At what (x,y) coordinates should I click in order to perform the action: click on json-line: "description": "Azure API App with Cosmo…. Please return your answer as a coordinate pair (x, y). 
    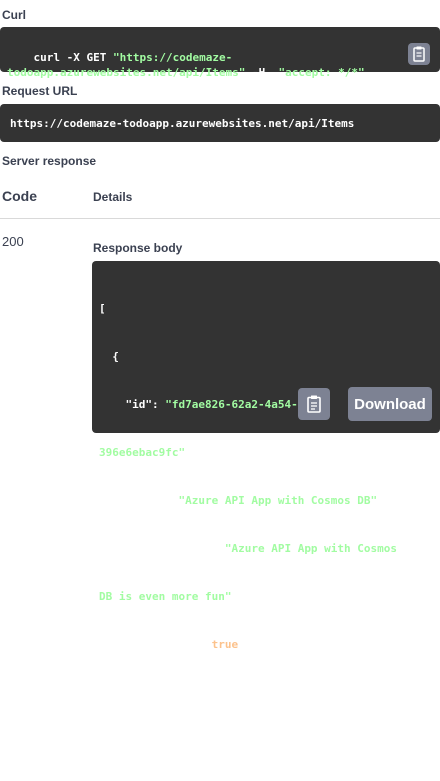
    Looking at the image, I should click on (248, 548).